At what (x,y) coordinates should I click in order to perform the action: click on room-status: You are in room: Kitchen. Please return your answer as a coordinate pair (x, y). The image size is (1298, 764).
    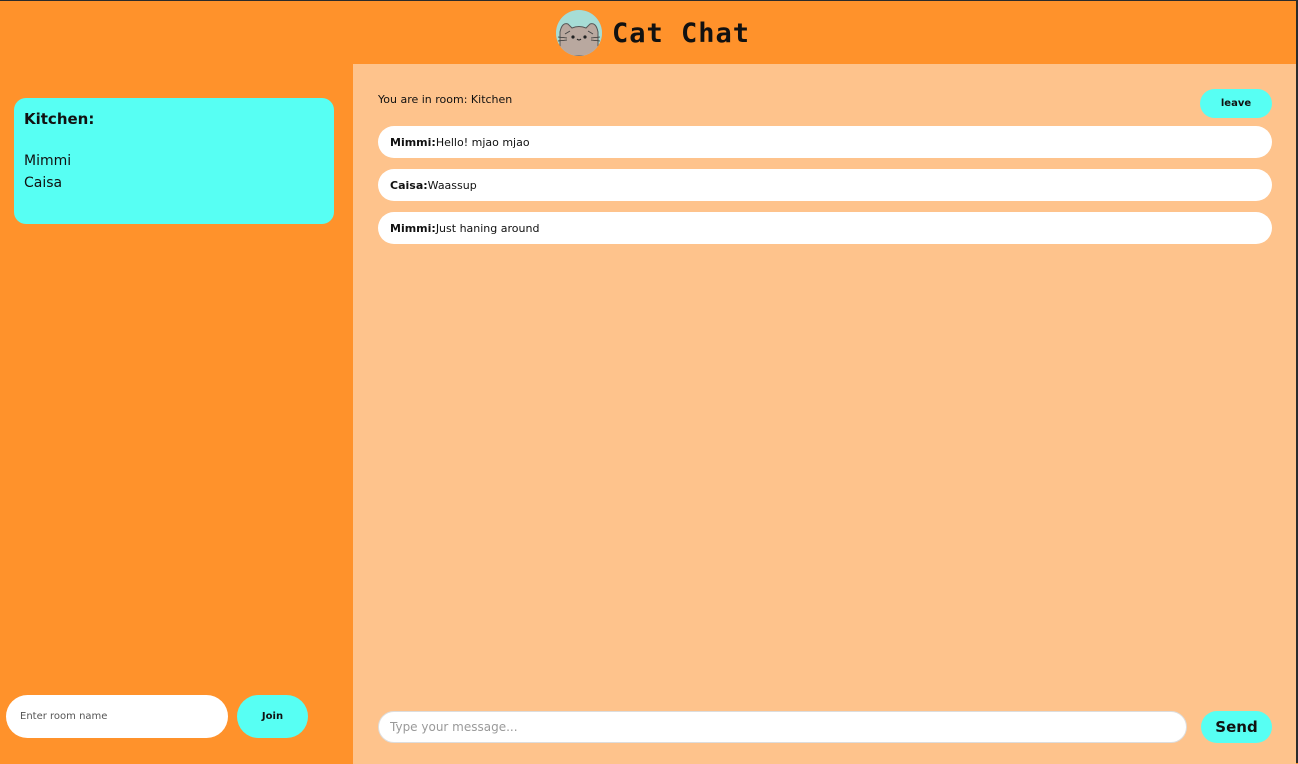
    Looking at the image, I should click on (445, 99).